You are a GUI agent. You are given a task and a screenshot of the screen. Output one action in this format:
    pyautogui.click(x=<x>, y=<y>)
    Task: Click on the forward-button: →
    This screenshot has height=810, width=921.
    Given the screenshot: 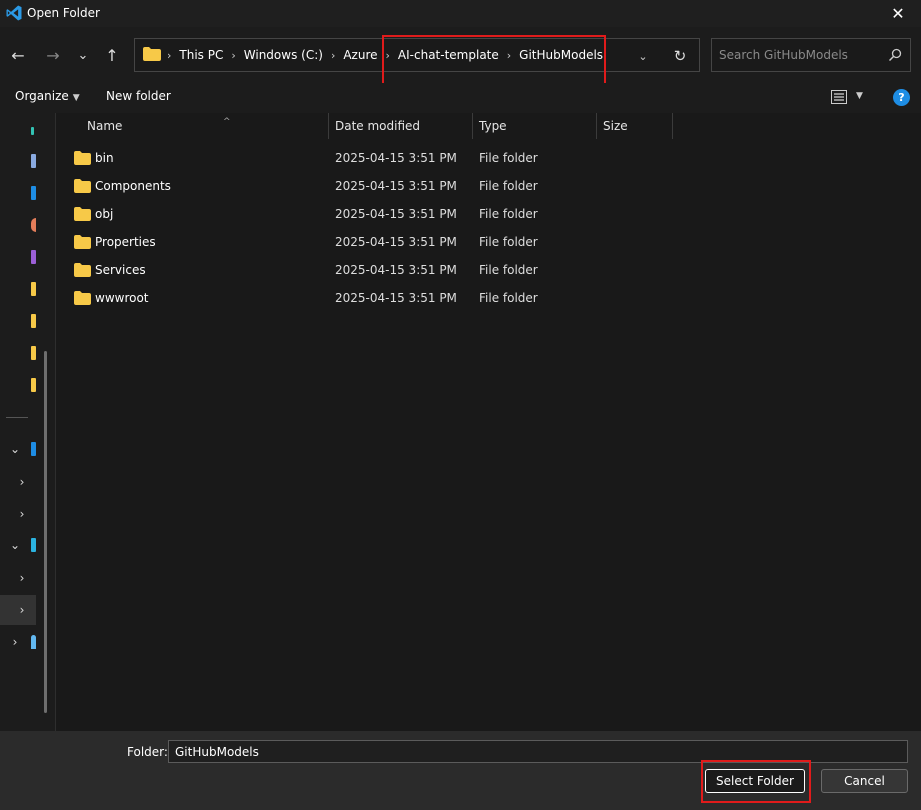 What is the action you would take?
    pyautogui.click(x=53, y=55)
    